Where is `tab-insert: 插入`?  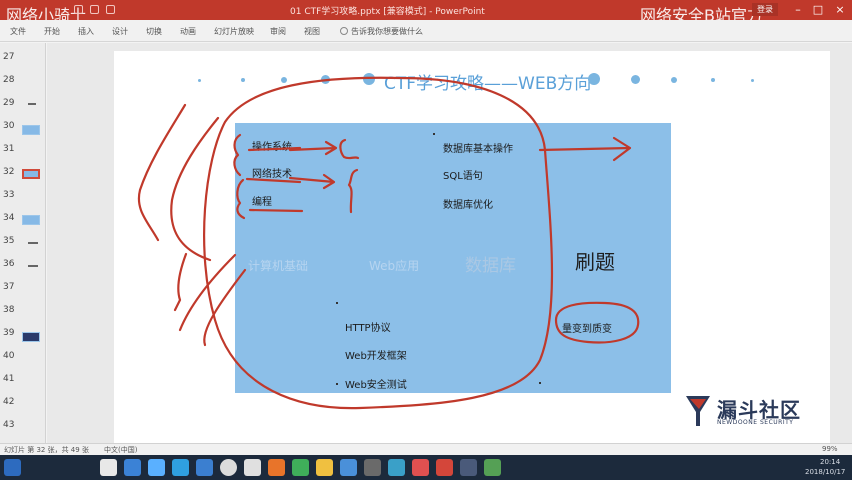 tab-insert: 插入 is located at coordinates (86, 31).